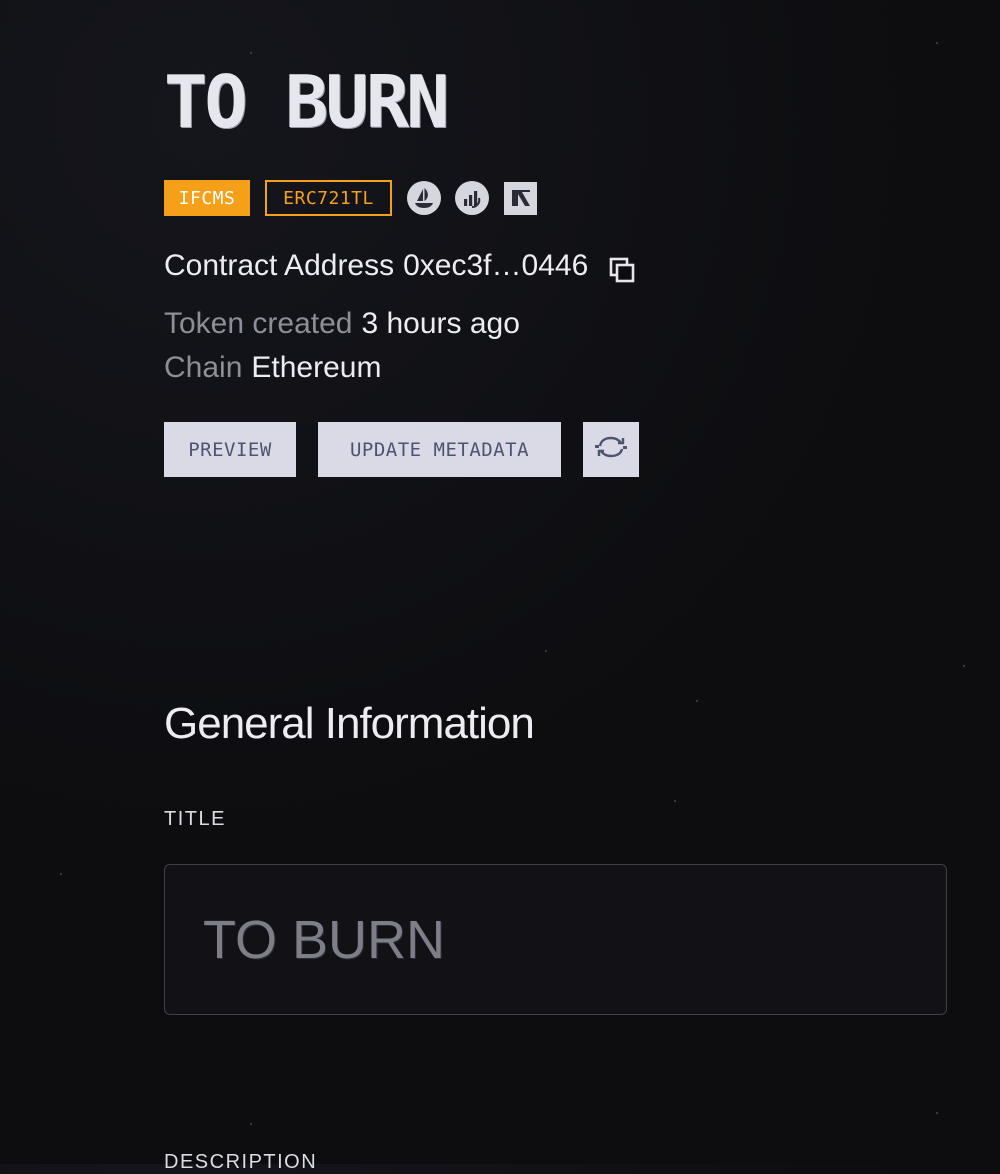 This screenshot has width=1000, height=1174. What do you see at coordinates (496, 265) in the screenshot?
I see `contract-address-value: 0xec3f…0446` at bounding box center [496, 265].